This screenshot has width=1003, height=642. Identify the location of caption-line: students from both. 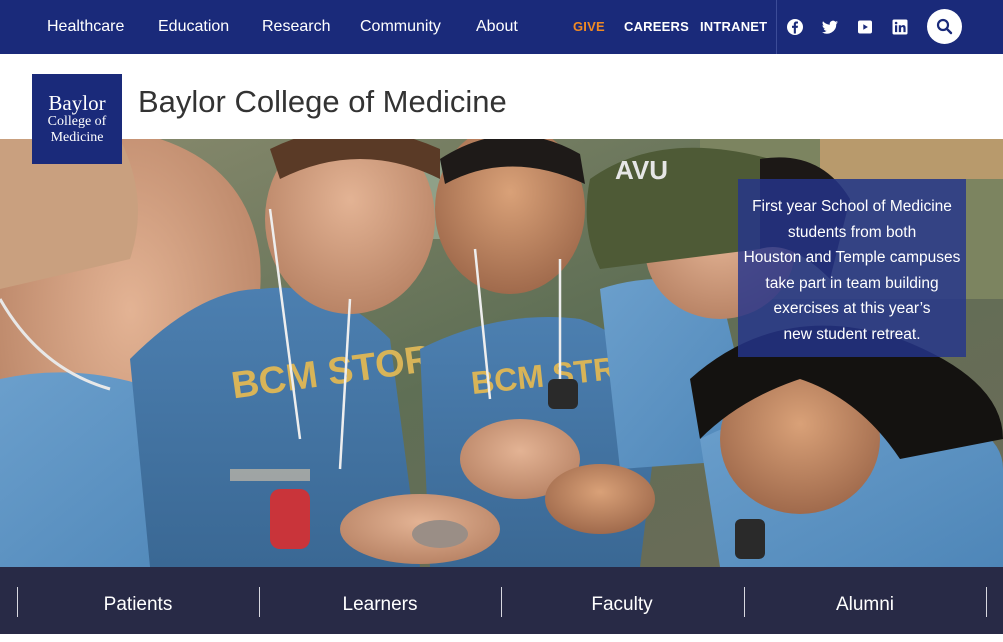
(852, 232).